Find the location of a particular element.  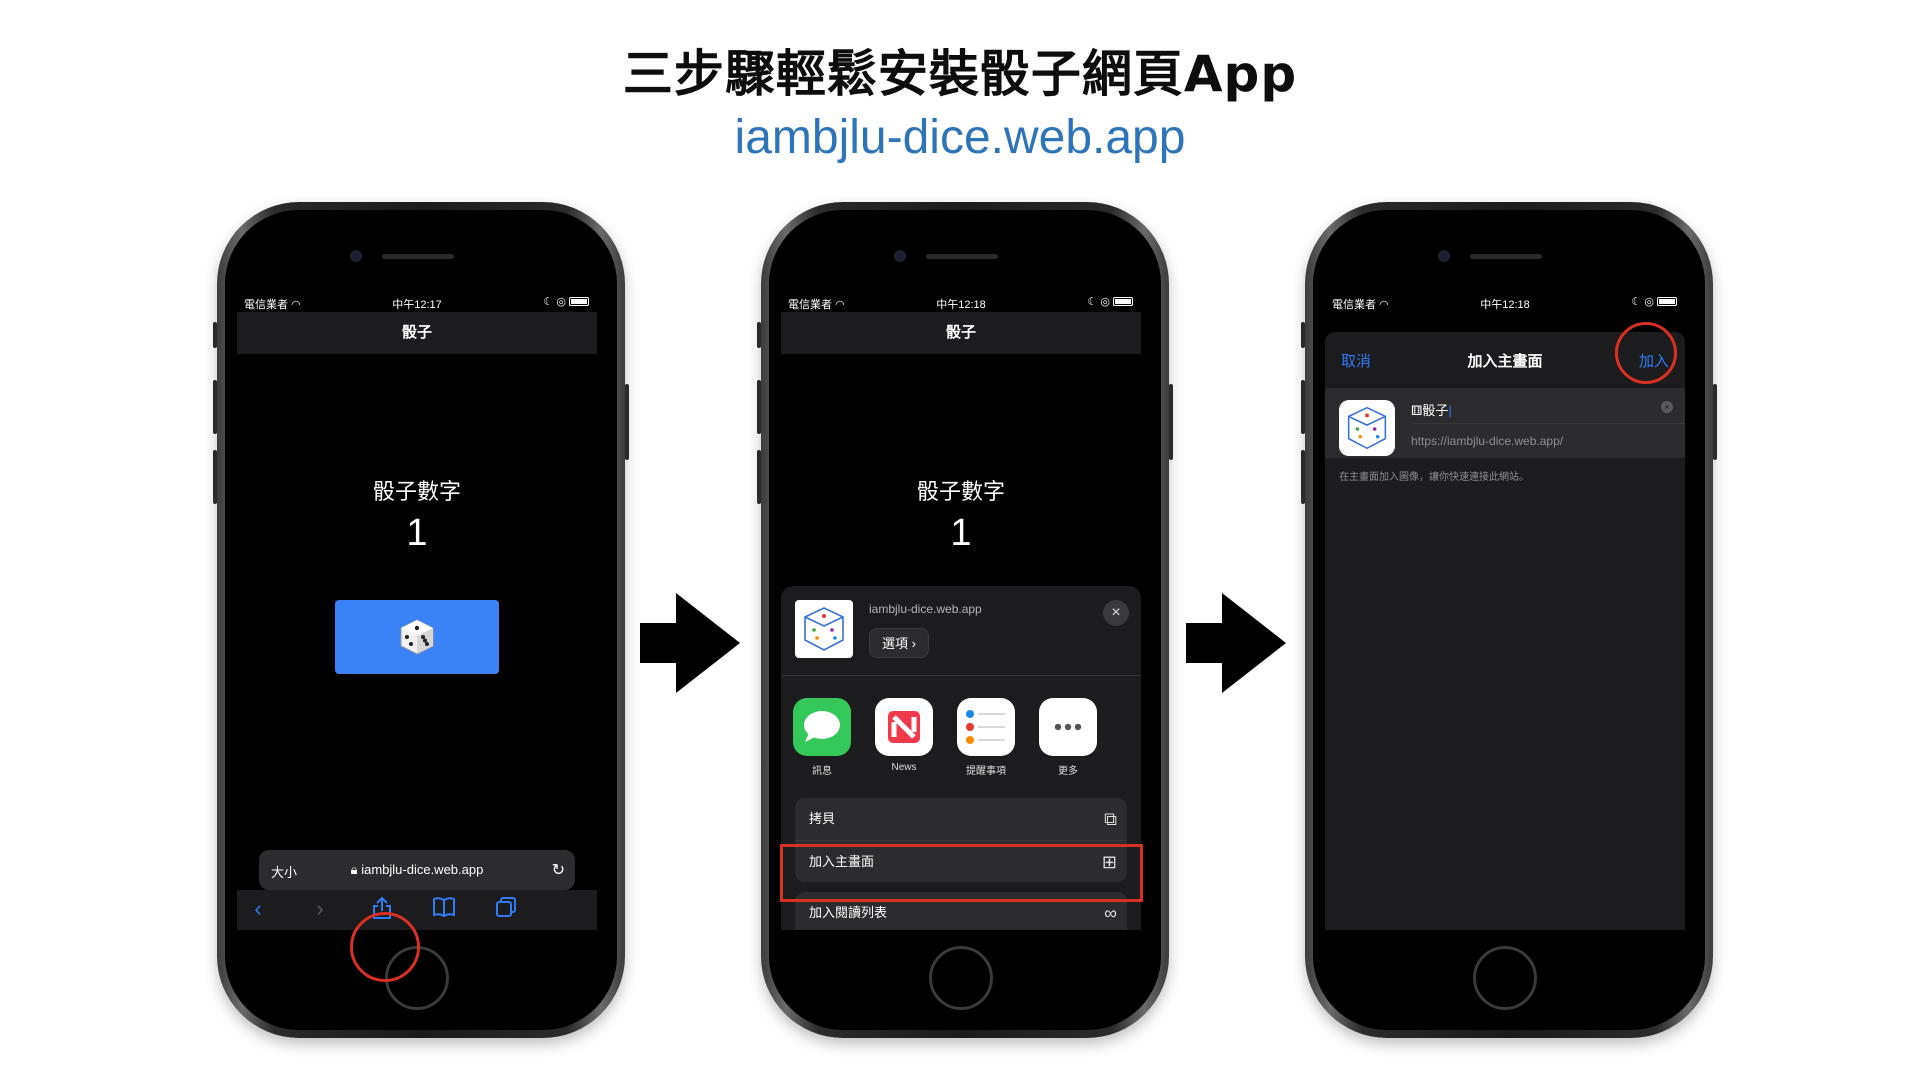

dice-emoji-icon: ⚅ is located at coordinates (1417, 410).